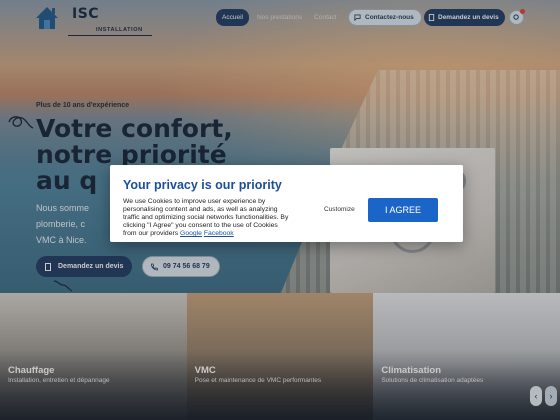  Describe the element at coordinates (202, 185) in the screenshot. I see `consent-title: Your privacy is our priority` at that location.